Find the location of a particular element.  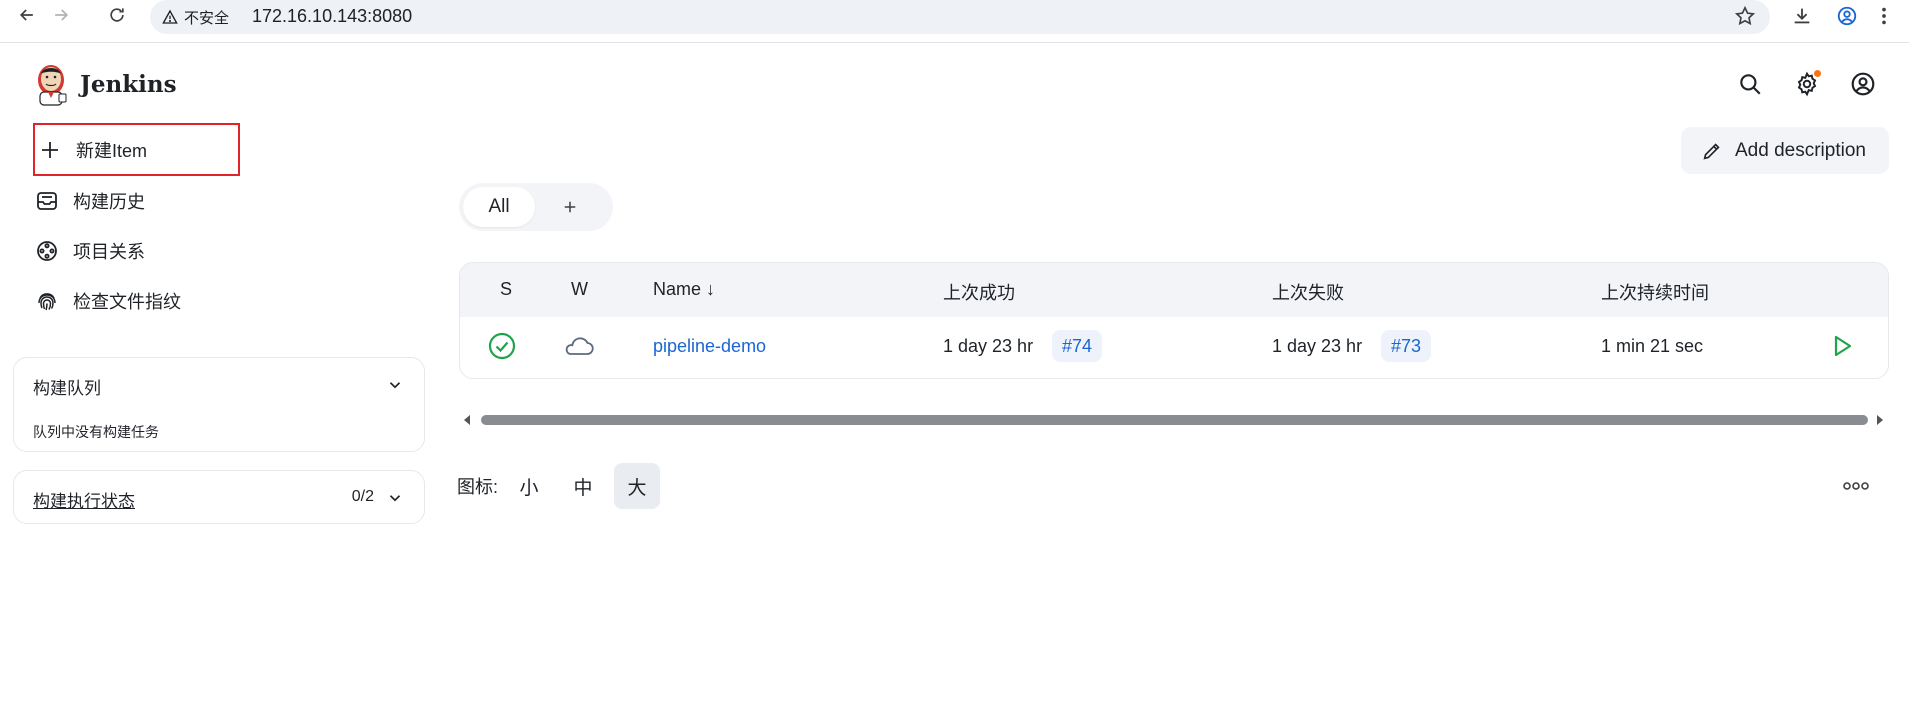

reload-icon is located at coordinates (117, 15).